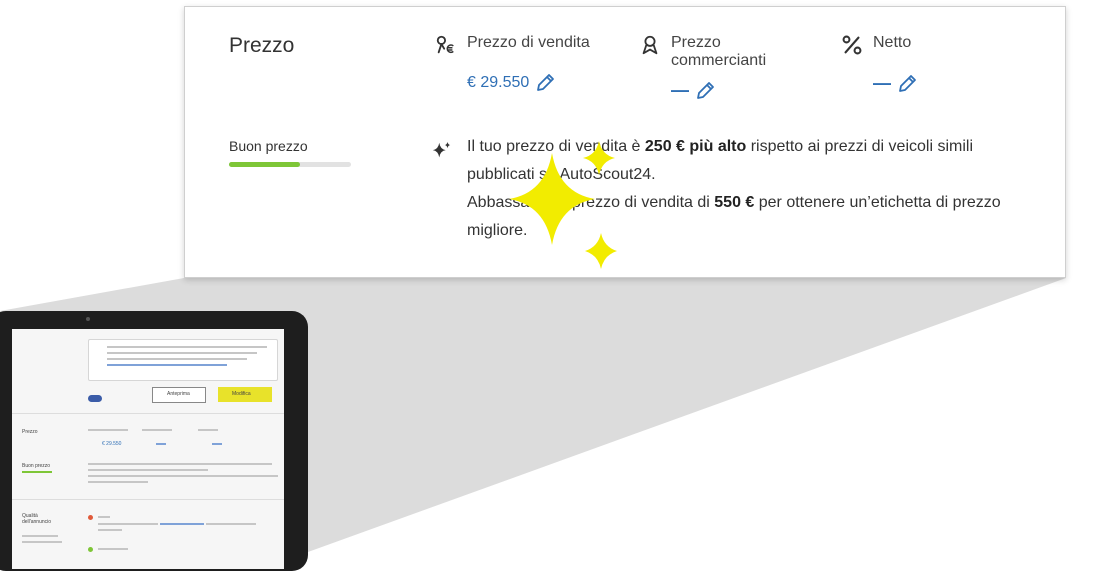  Describe the element at coordinates (88, 319) in the screenshot. I see `camera-icon` at that location.